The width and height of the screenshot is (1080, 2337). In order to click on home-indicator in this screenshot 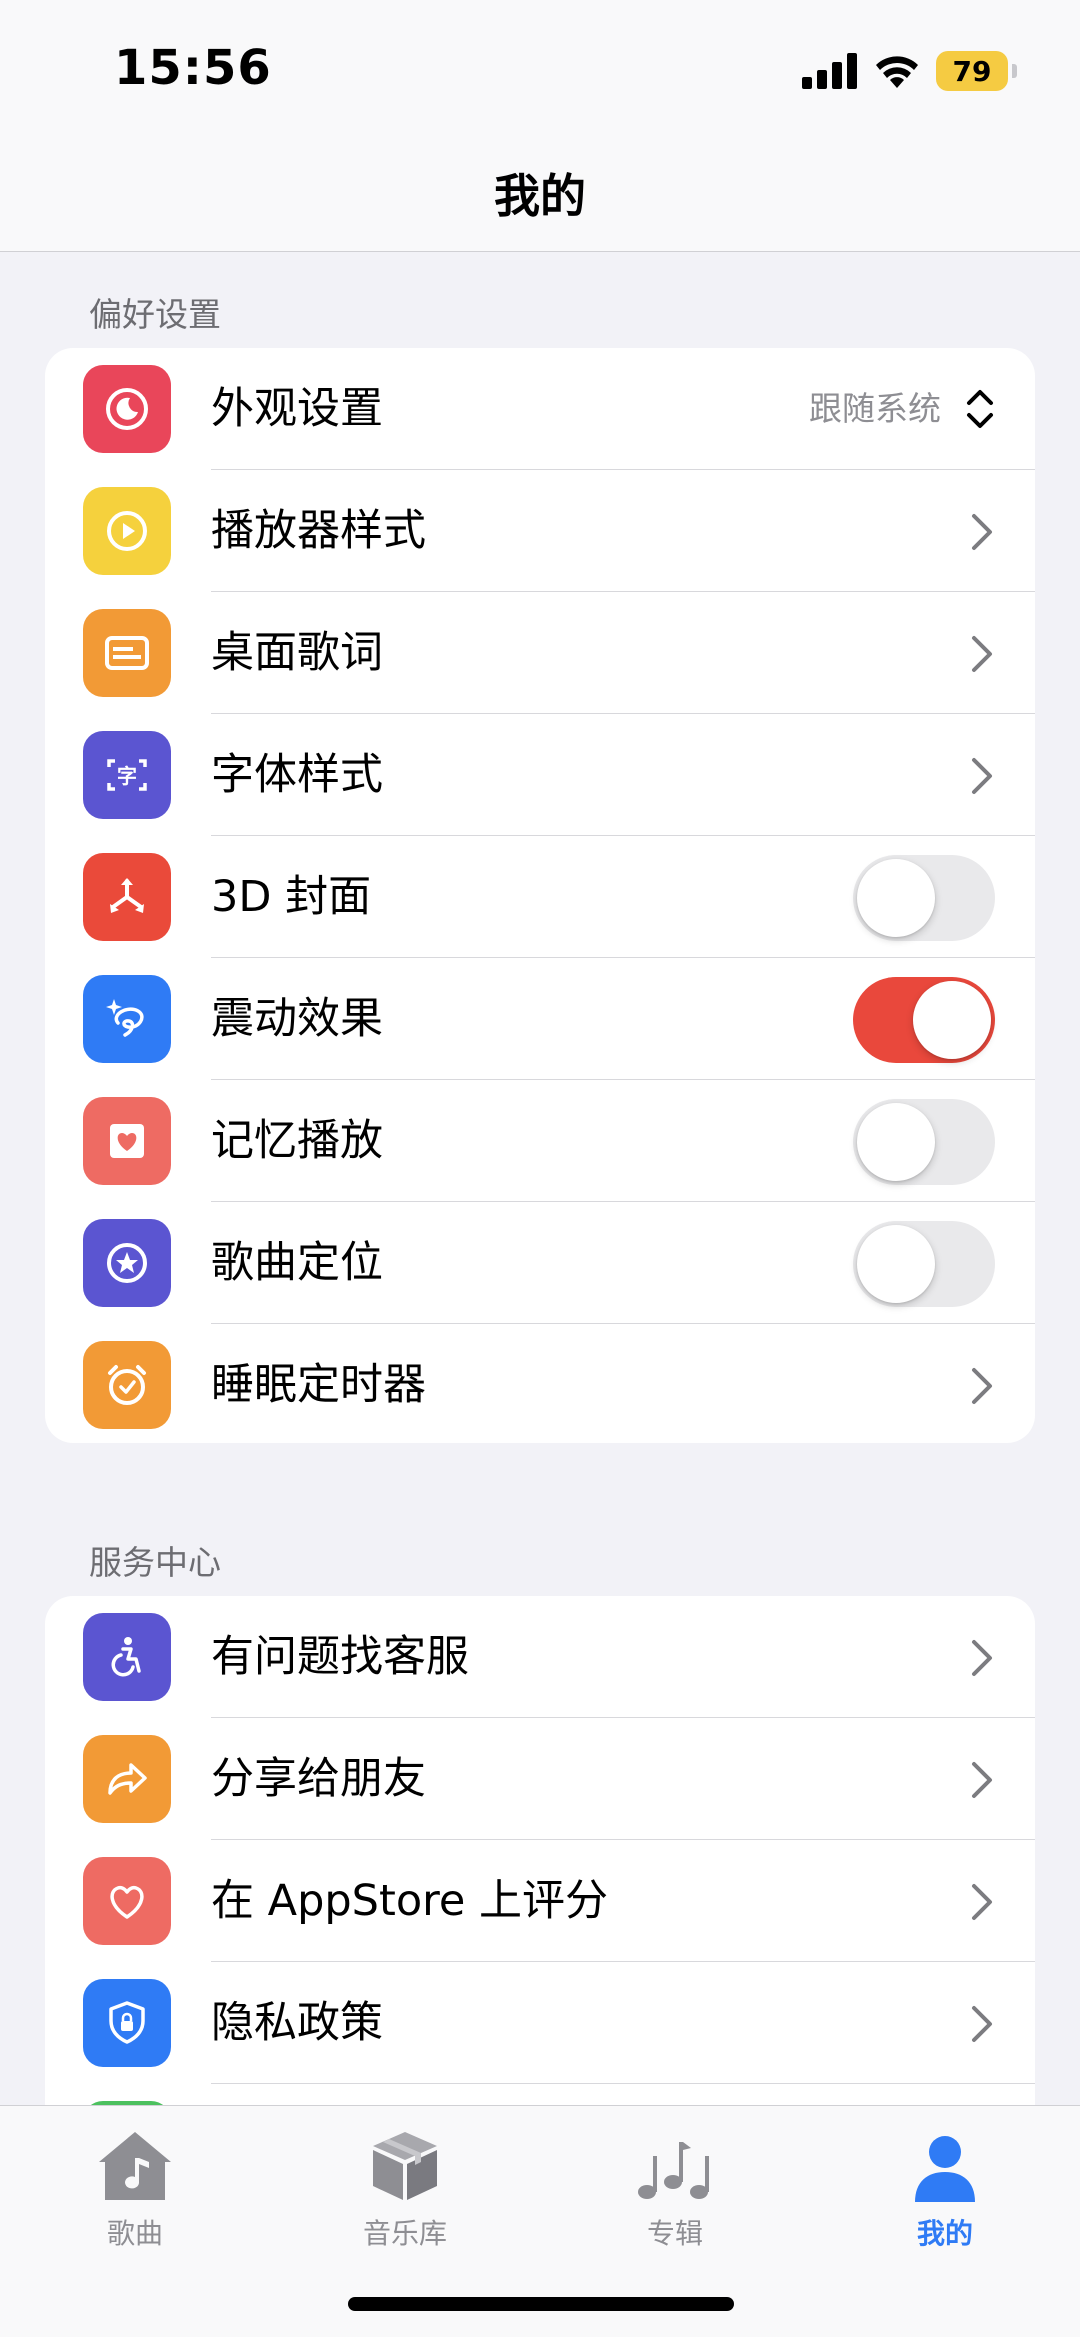, I will do `click(541, 2304)`.